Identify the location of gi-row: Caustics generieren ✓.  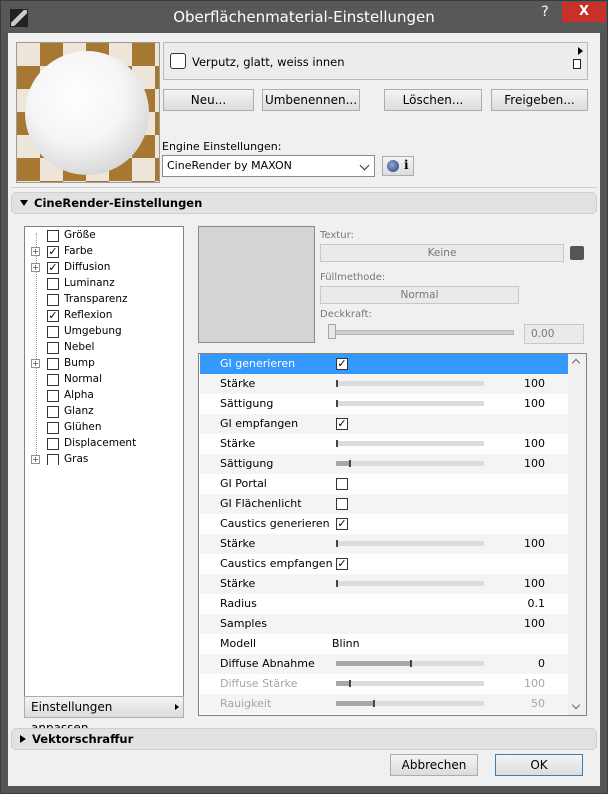
(384, 524).